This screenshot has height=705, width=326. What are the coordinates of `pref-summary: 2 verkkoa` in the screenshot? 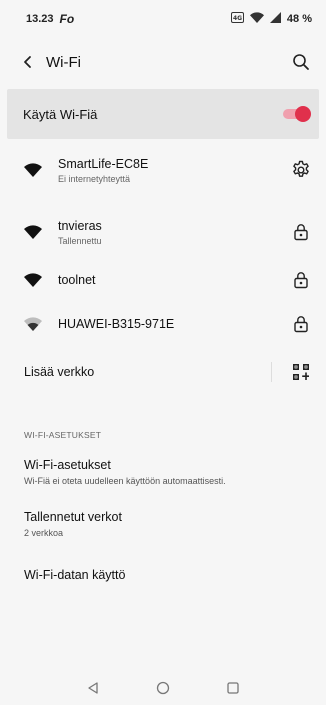 It's located at (44, 533).